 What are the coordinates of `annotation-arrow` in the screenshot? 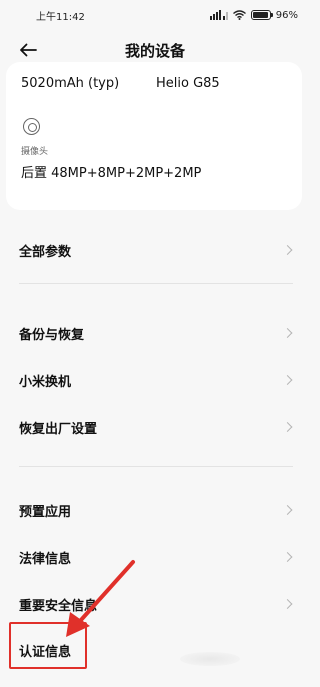 It's located at (100, 598).